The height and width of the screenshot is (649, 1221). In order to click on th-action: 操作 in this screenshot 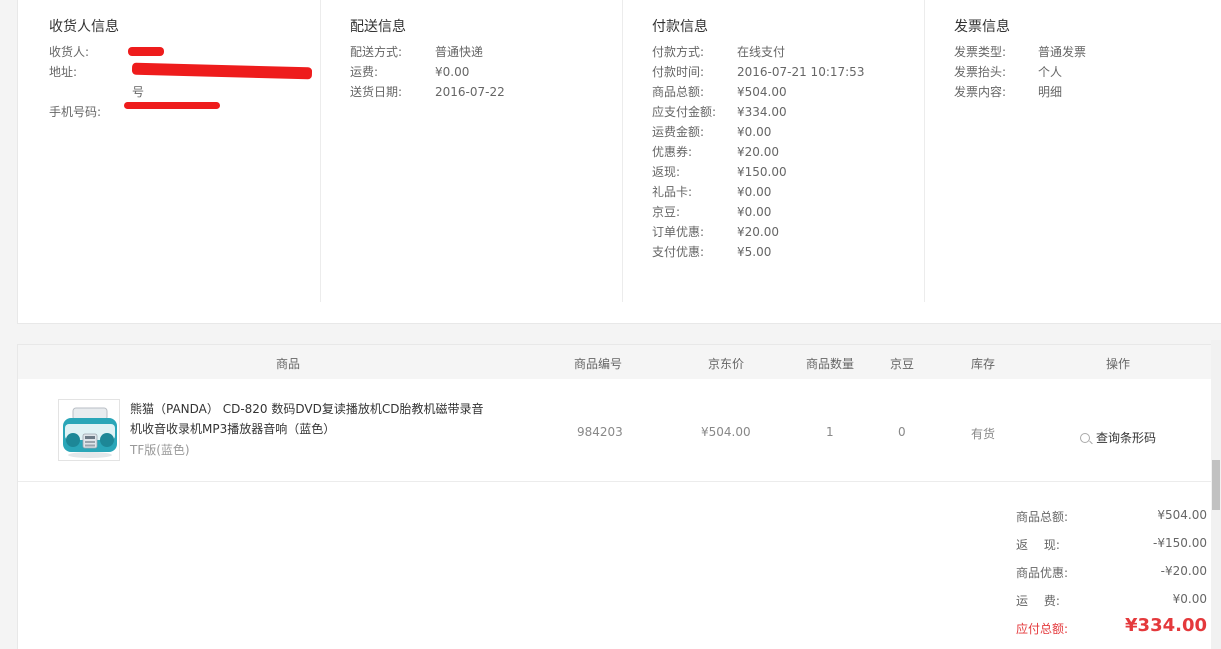, I will do `click(1118, 364)`.